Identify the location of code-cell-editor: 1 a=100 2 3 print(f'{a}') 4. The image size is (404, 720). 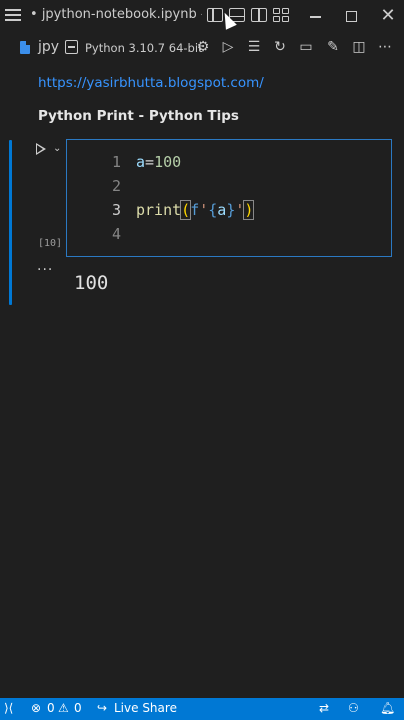
(229, 198).